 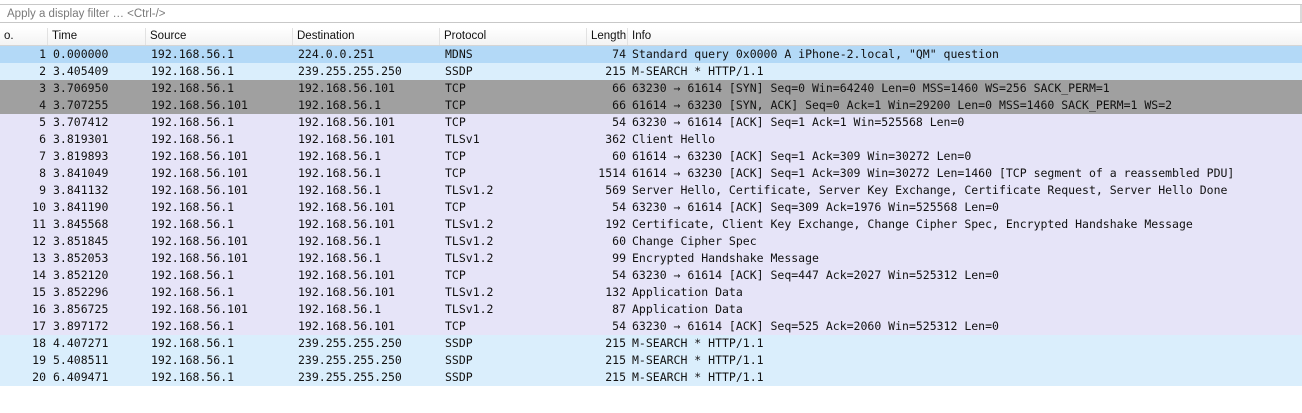 I want to click on packet-length: 569, so click(x=615, y=190).